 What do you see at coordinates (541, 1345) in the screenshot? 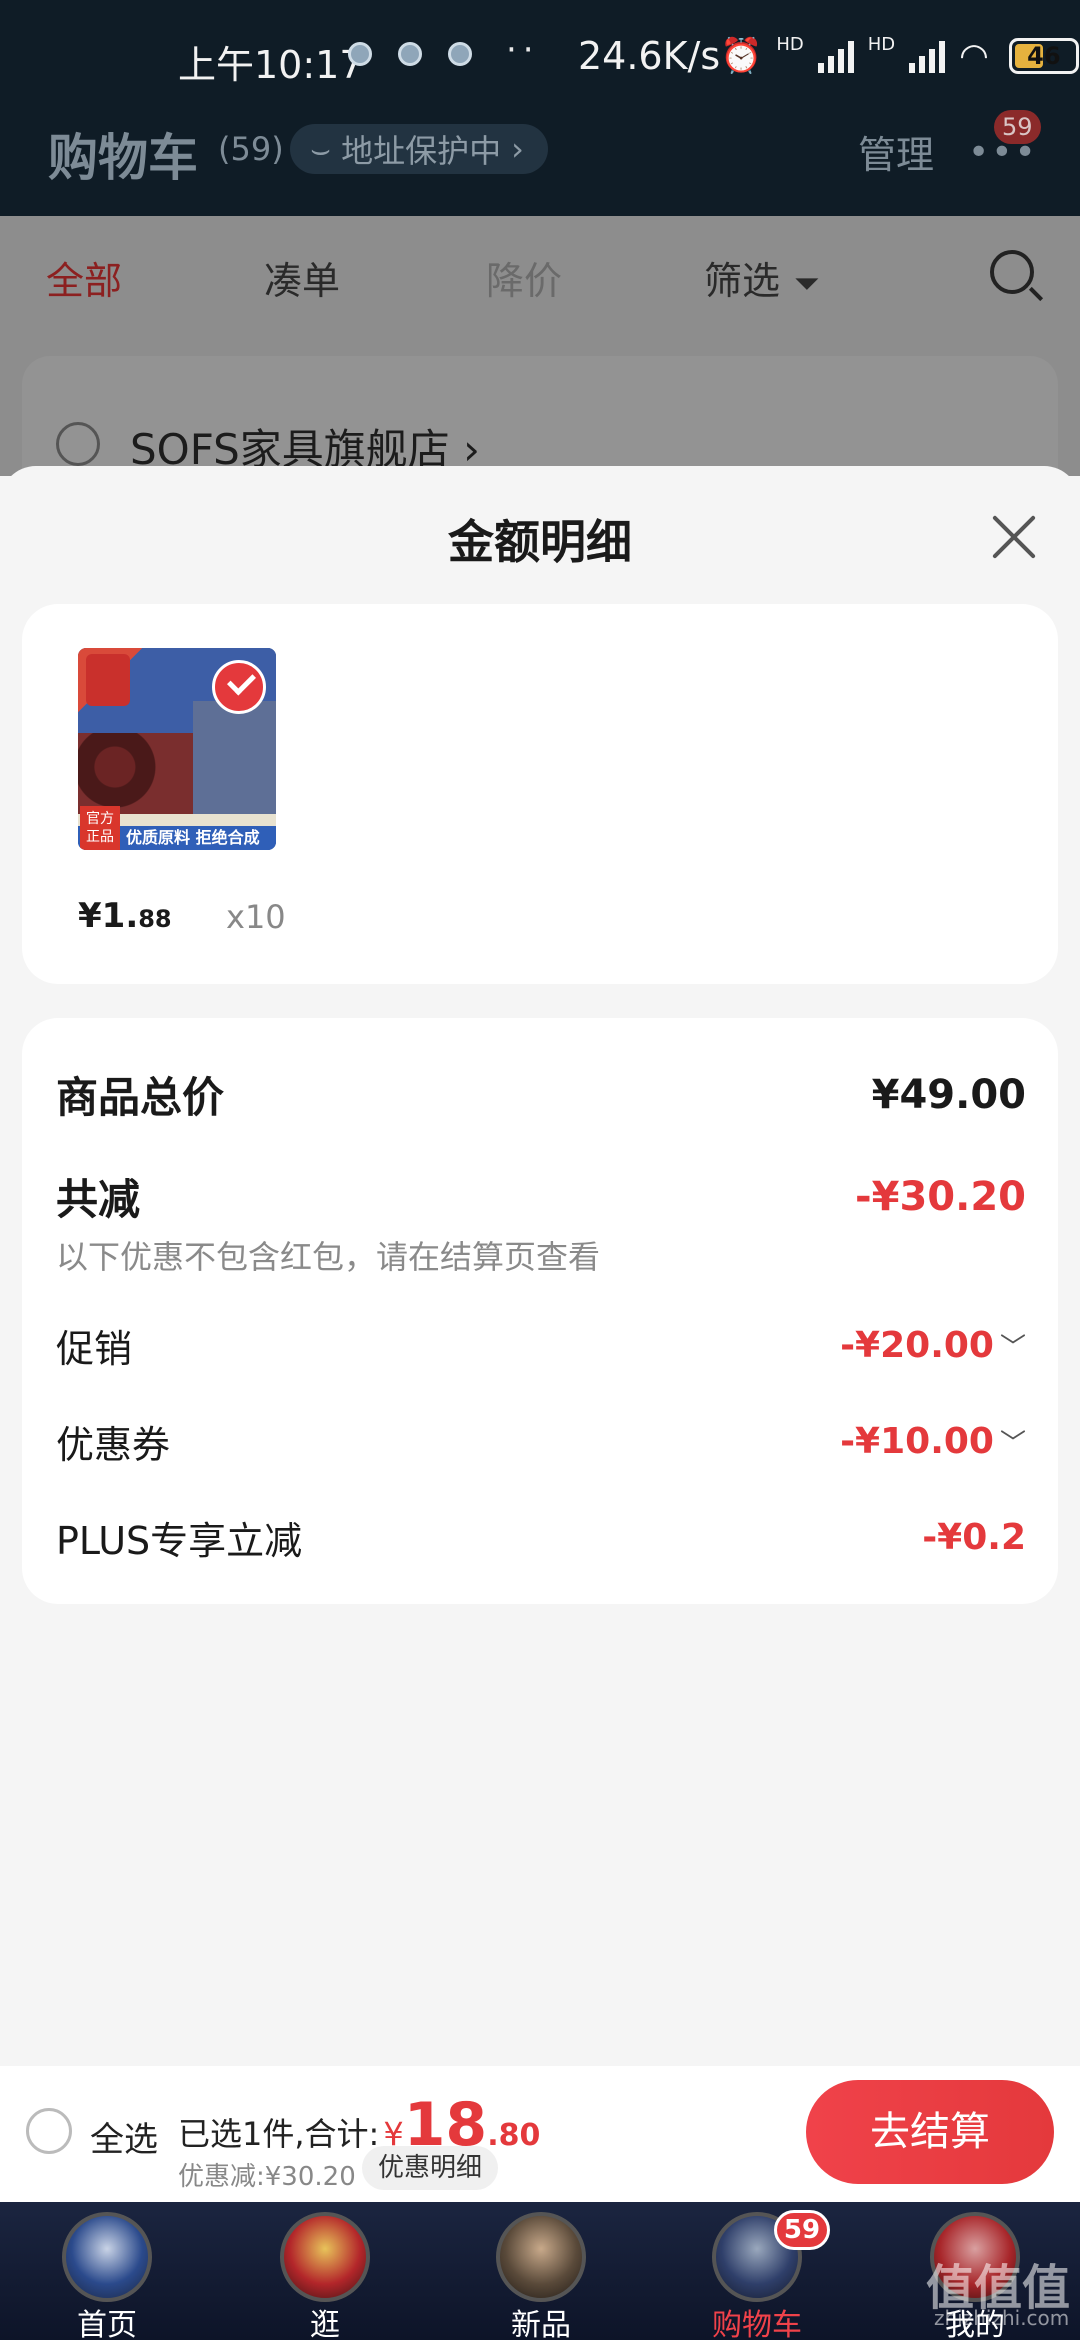
I see `promotion-row: 促销 -¥20.00 ﹀` at bounding box center [541, 1345].